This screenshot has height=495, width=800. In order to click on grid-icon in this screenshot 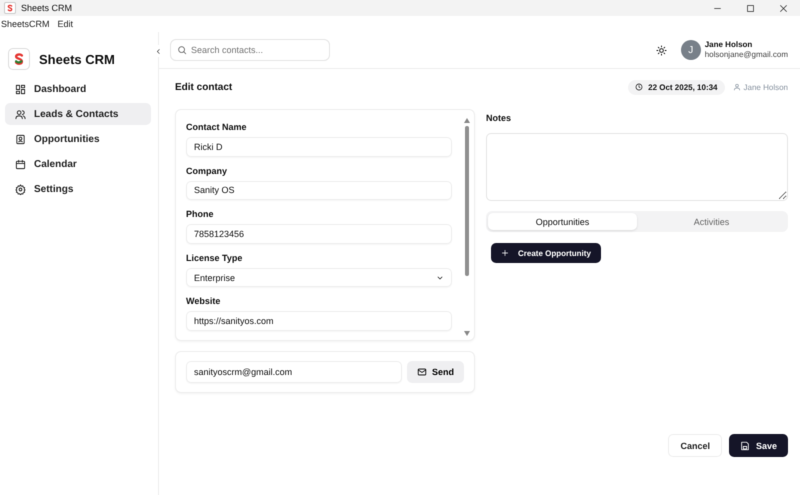, I will do `click(20, 89)`.